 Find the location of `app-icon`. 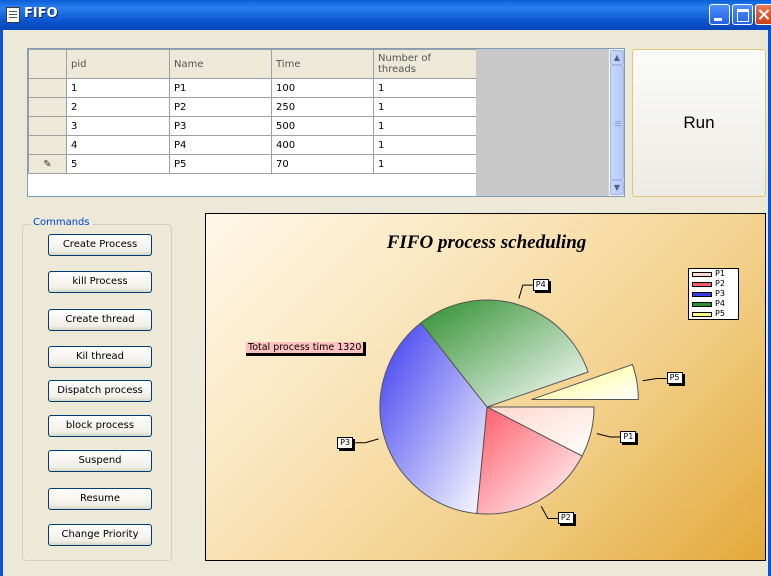

app-icon is located at coordinates (13, 15).